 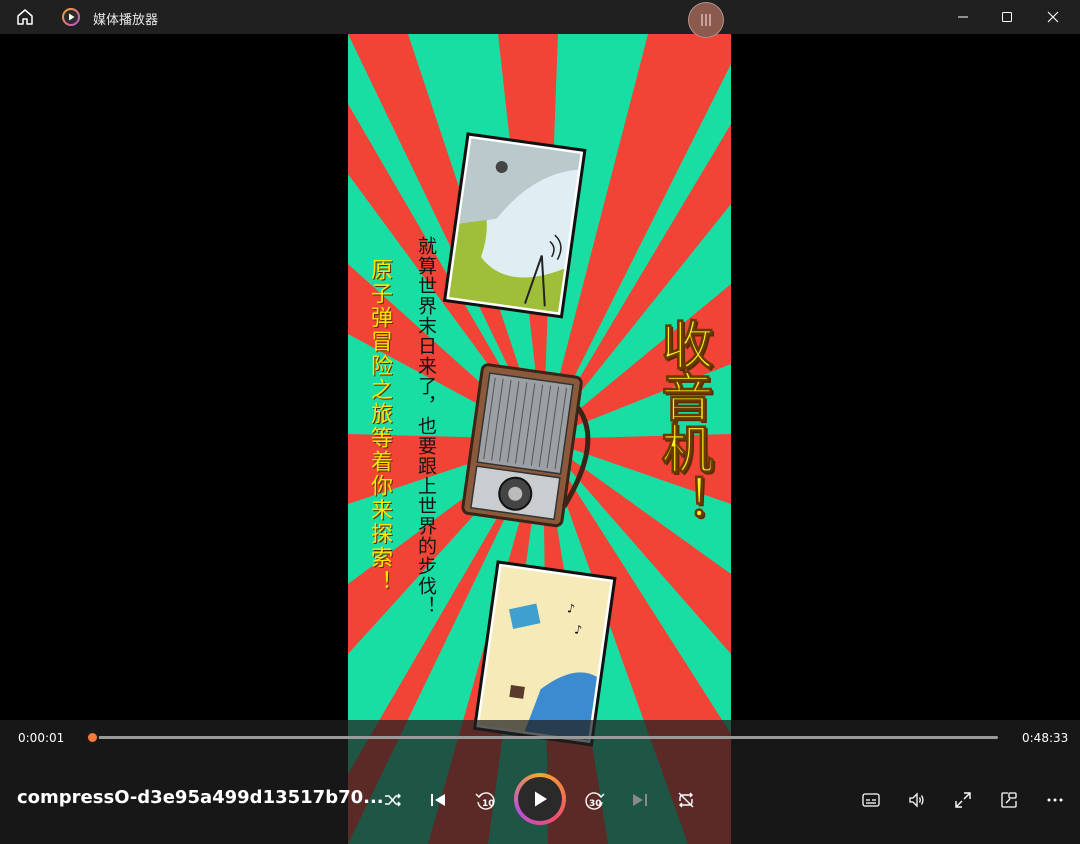 I want to click on volume-icon, so click(x=916, y=800).